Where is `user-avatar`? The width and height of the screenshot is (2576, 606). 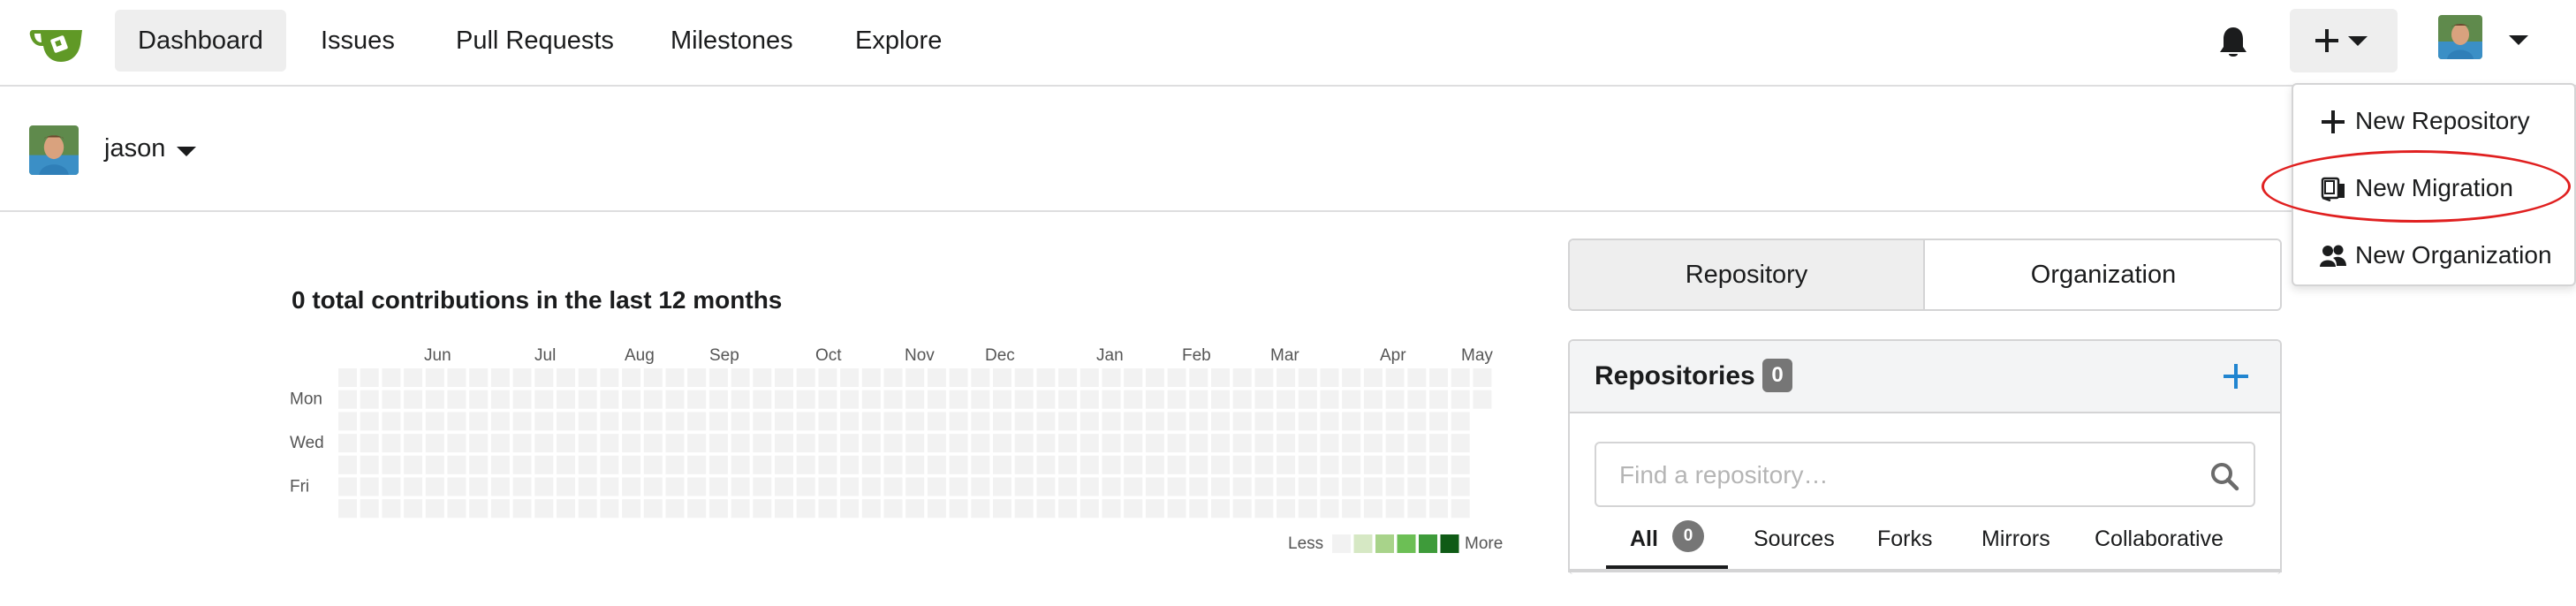
user-avatar is located at coordinates (54, 150).